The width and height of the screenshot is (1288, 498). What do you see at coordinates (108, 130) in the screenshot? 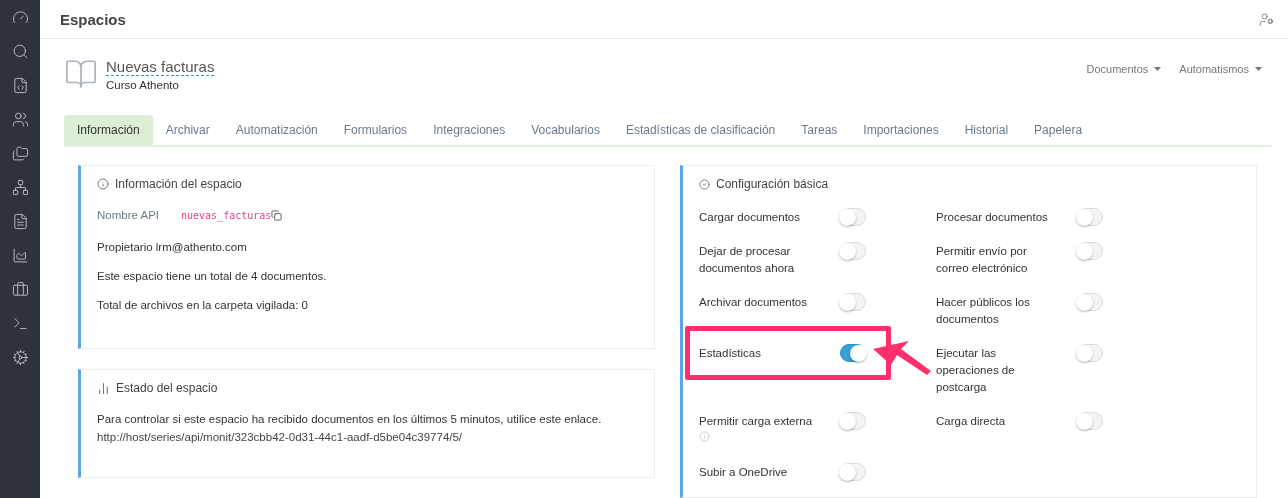
I see `tab: Información` at bounding box center [108, 130].